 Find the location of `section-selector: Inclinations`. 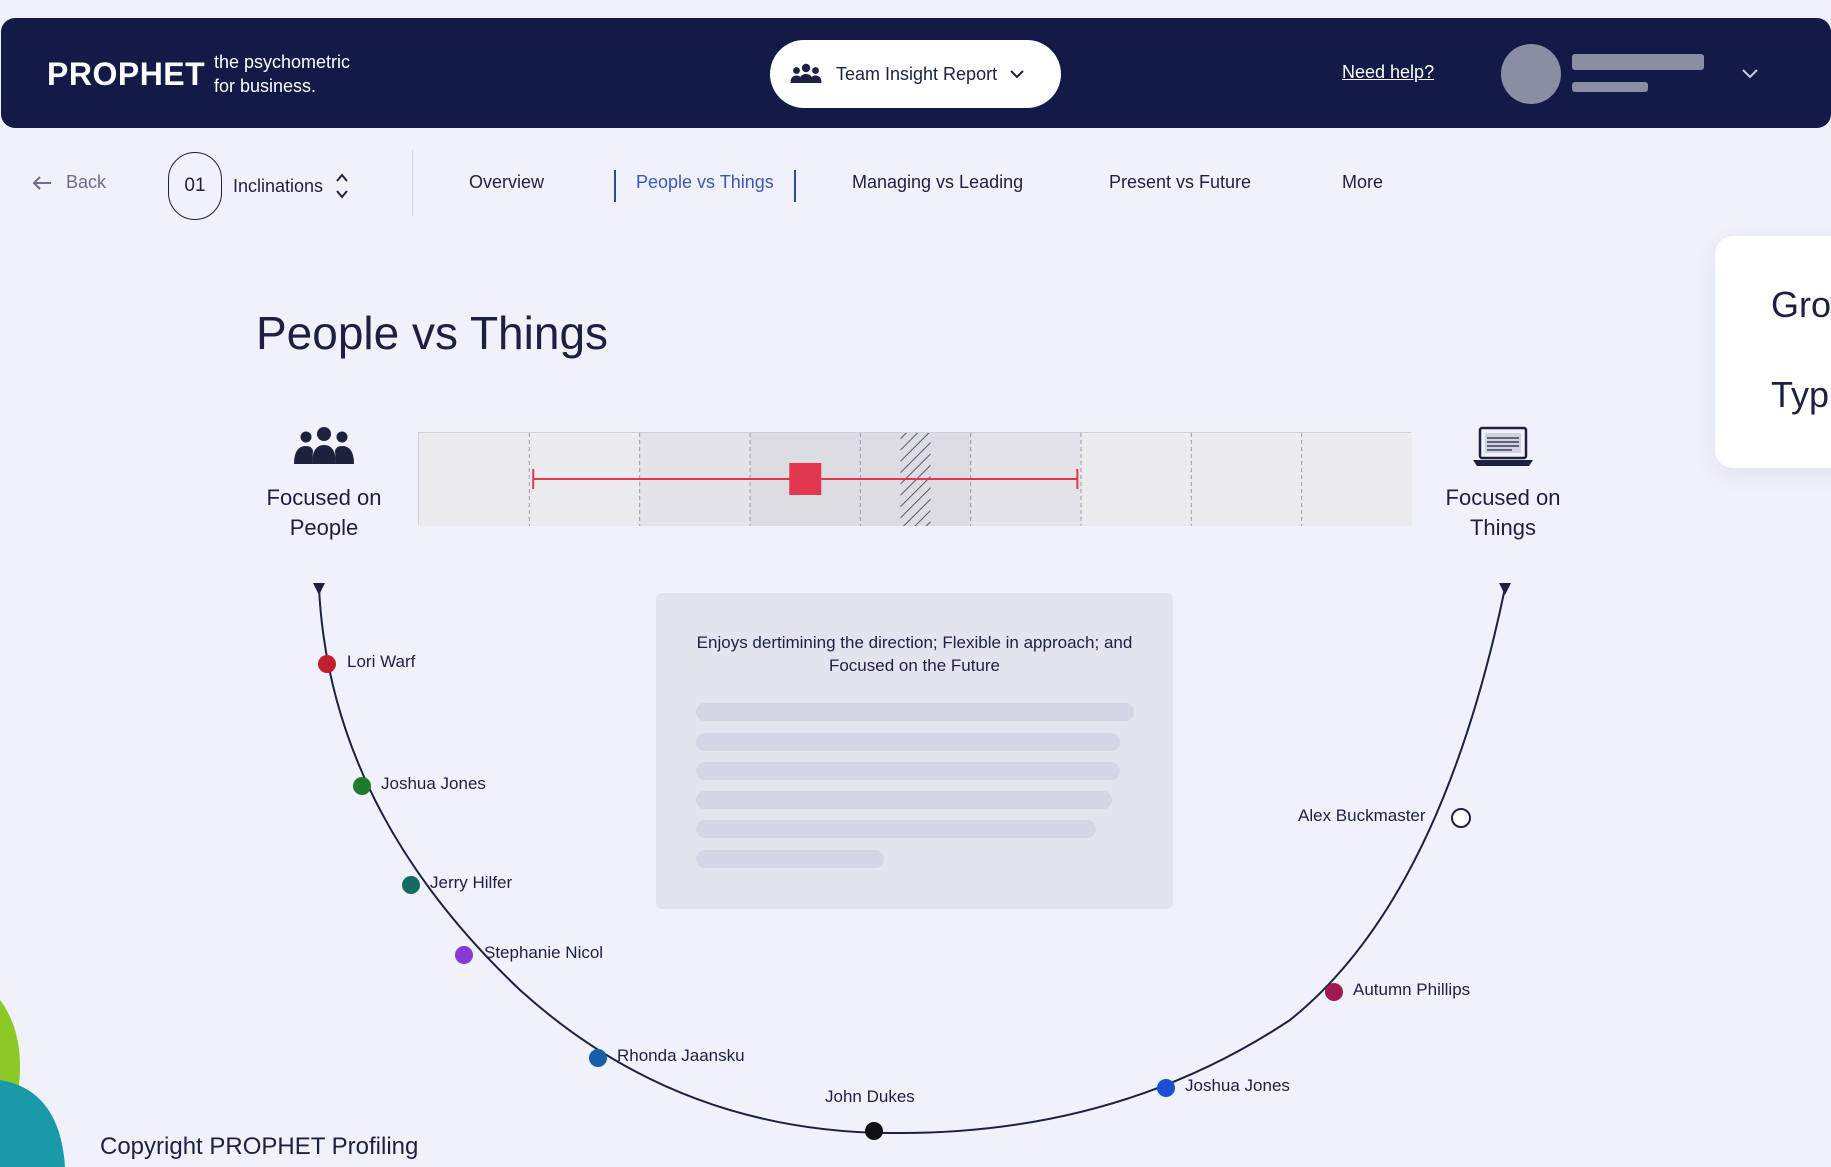

section-selector: Inclinations is located at coordinates (291, 186).